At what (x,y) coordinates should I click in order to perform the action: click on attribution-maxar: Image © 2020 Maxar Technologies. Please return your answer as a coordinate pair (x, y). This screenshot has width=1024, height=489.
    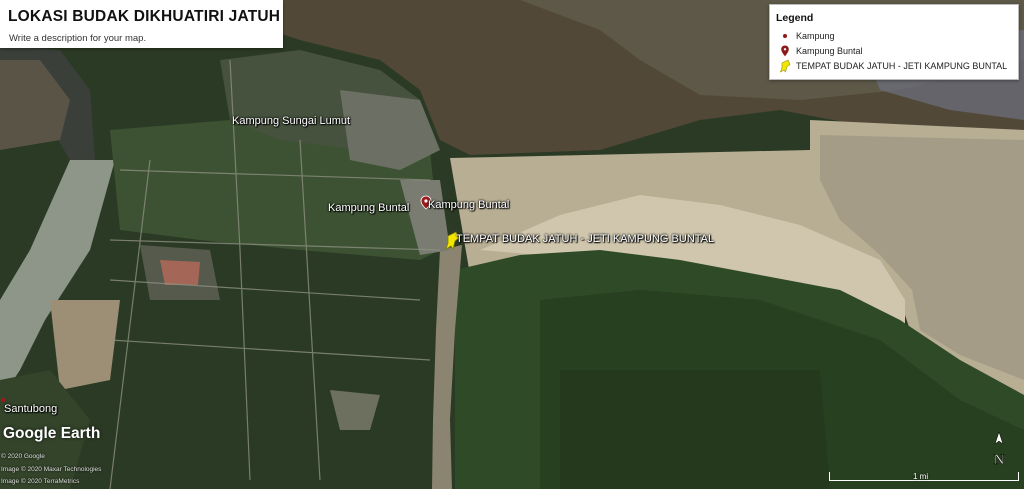
    Looking at the image, I should click on (51, 469).